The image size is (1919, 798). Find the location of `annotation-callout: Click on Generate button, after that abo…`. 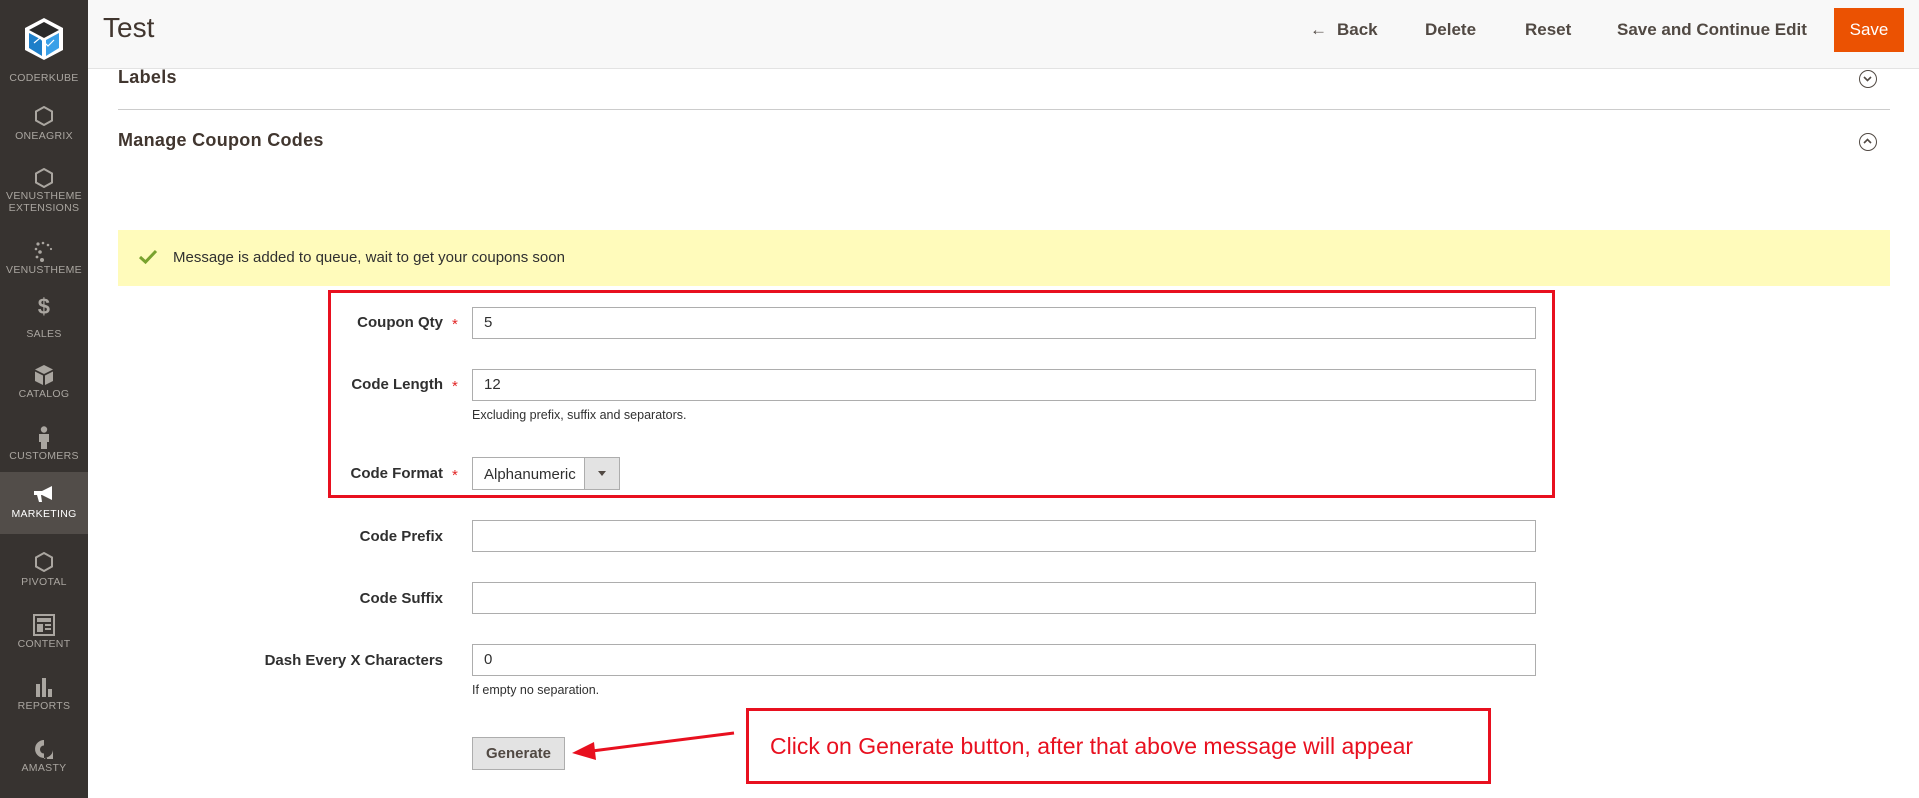

annotation-callout: Click on Generate button, after that abo… is located at coordinates (1118, 746).